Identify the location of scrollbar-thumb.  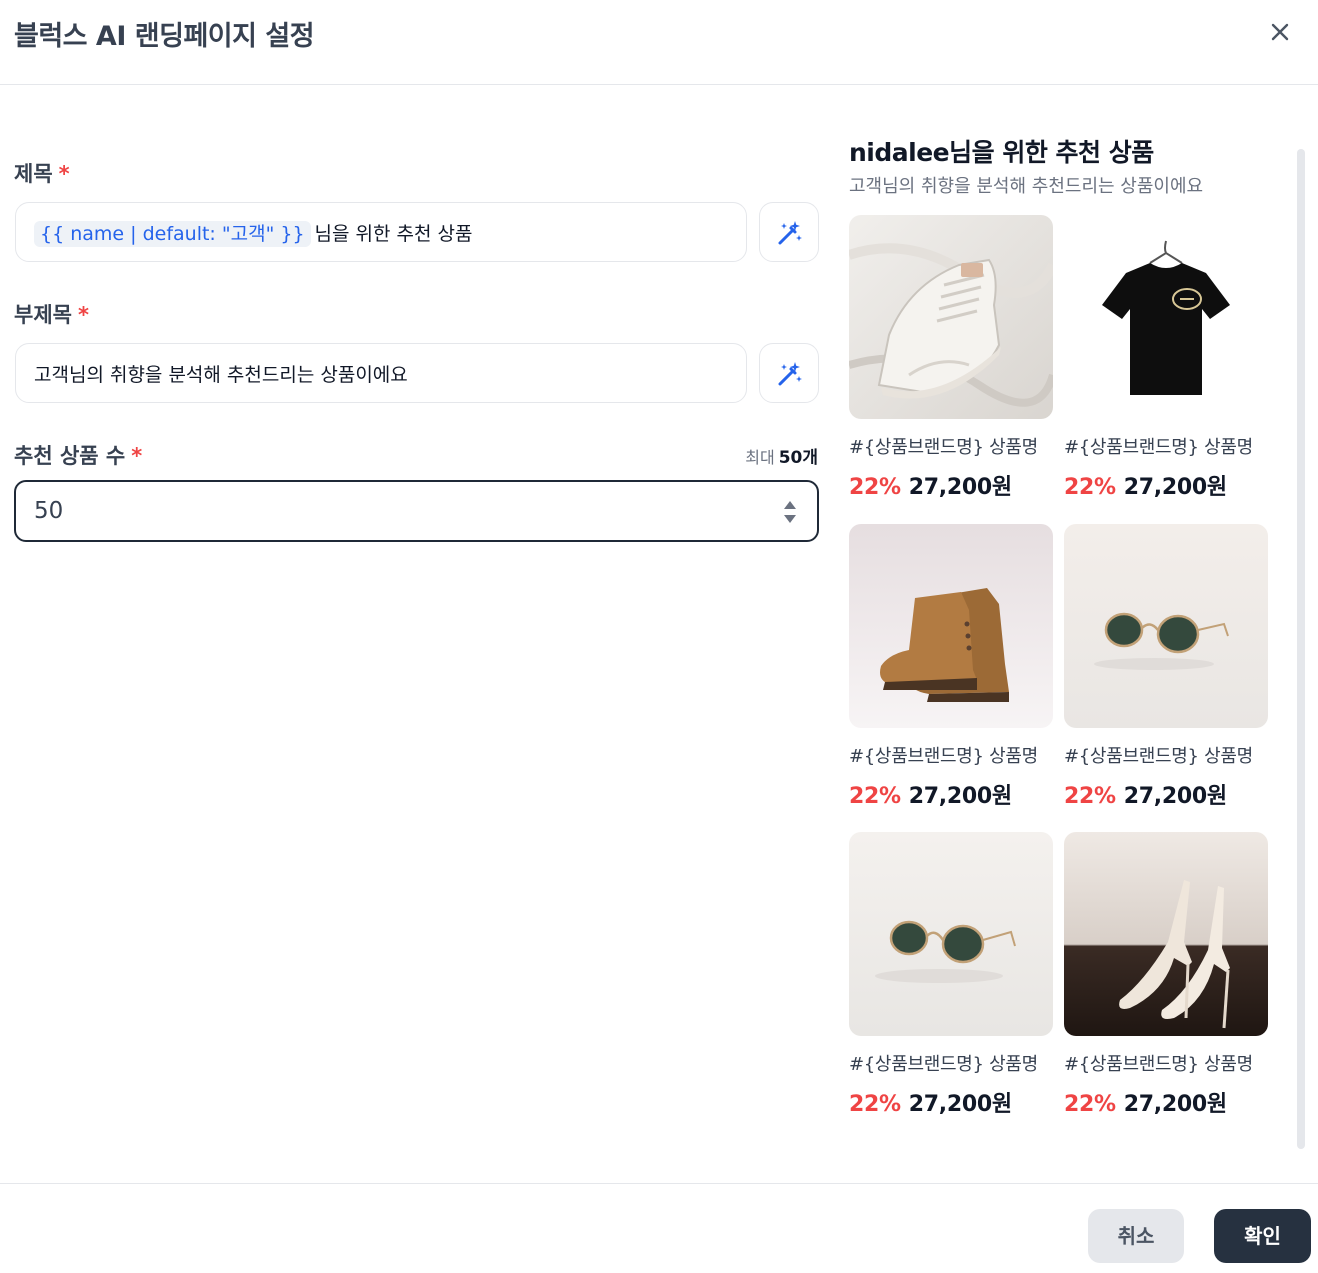
(1301, 649).